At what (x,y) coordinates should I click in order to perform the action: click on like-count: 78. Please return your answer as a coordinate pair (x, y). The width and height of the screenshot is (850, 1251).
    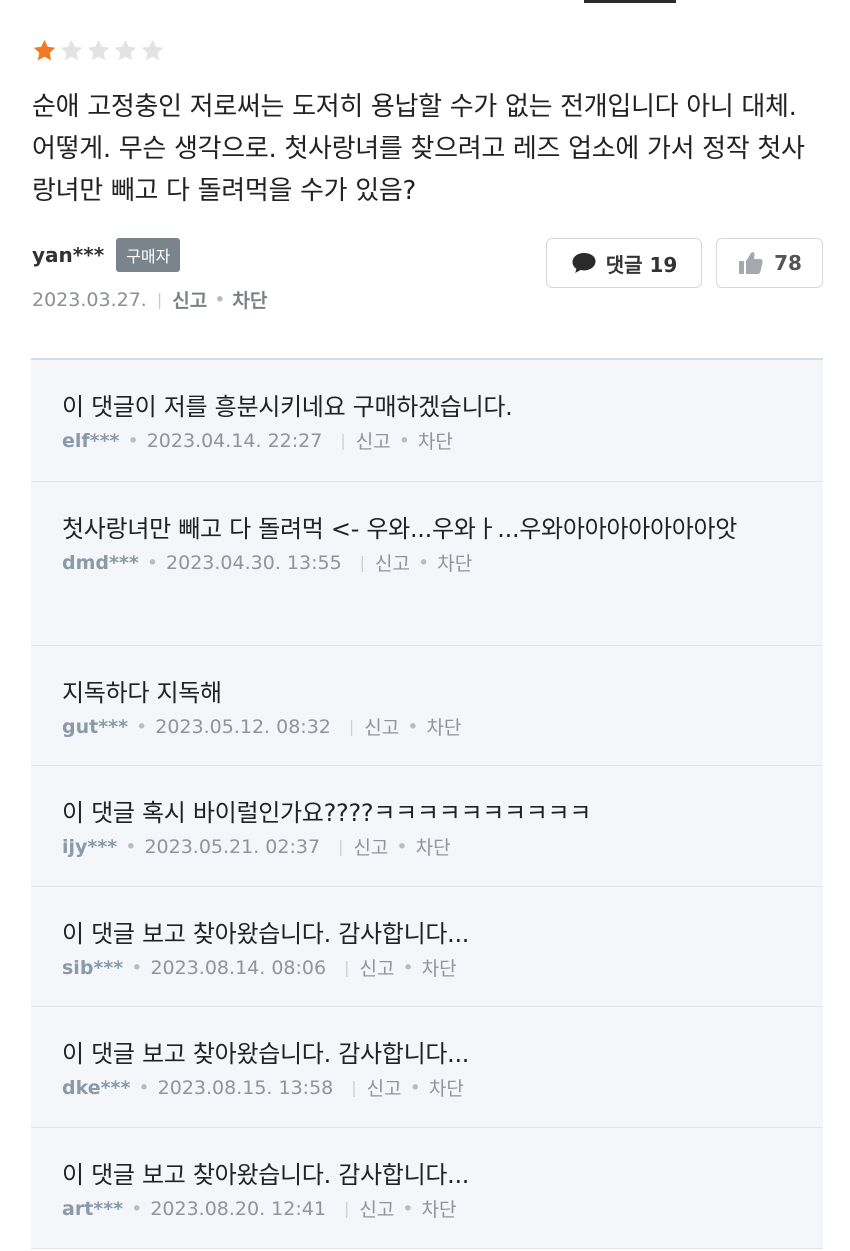
    Looking at the image, I should click on (788, 263).